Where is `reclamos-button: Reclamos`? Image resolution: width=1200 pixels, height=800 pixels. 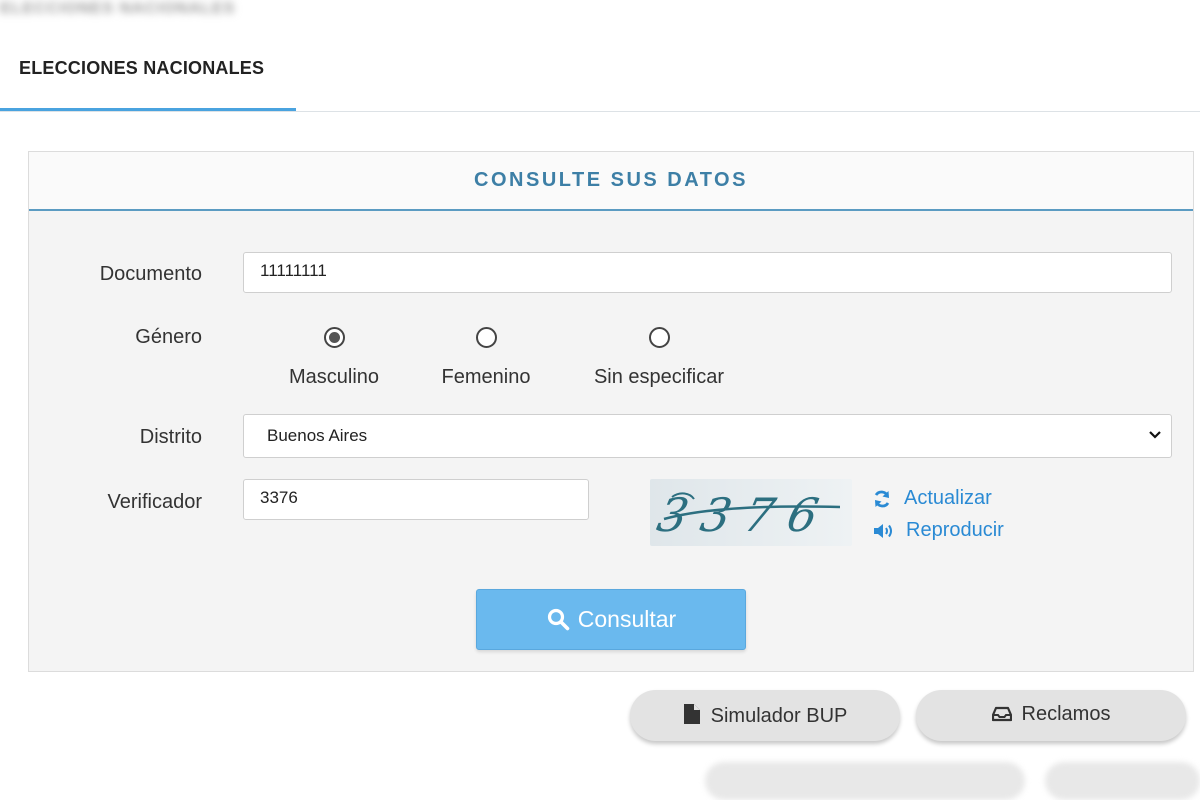 reclamos-button: Reclamos is located at coordinates (1051, 715).